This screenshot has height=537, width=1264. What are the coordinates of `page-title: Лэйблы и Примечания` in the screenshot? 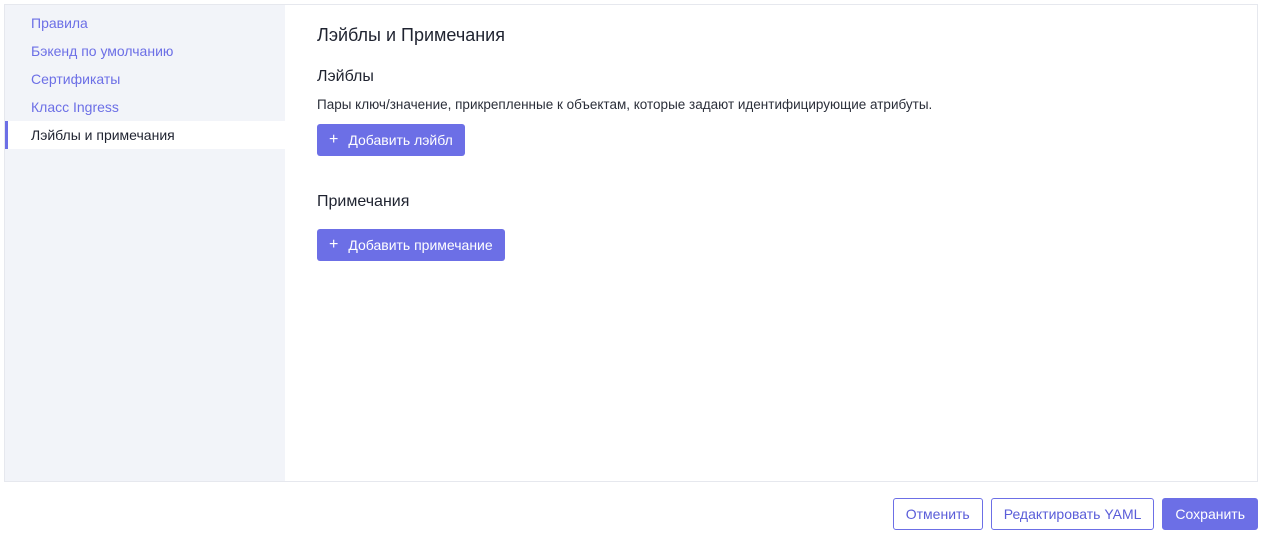 It's located at (411, 35).